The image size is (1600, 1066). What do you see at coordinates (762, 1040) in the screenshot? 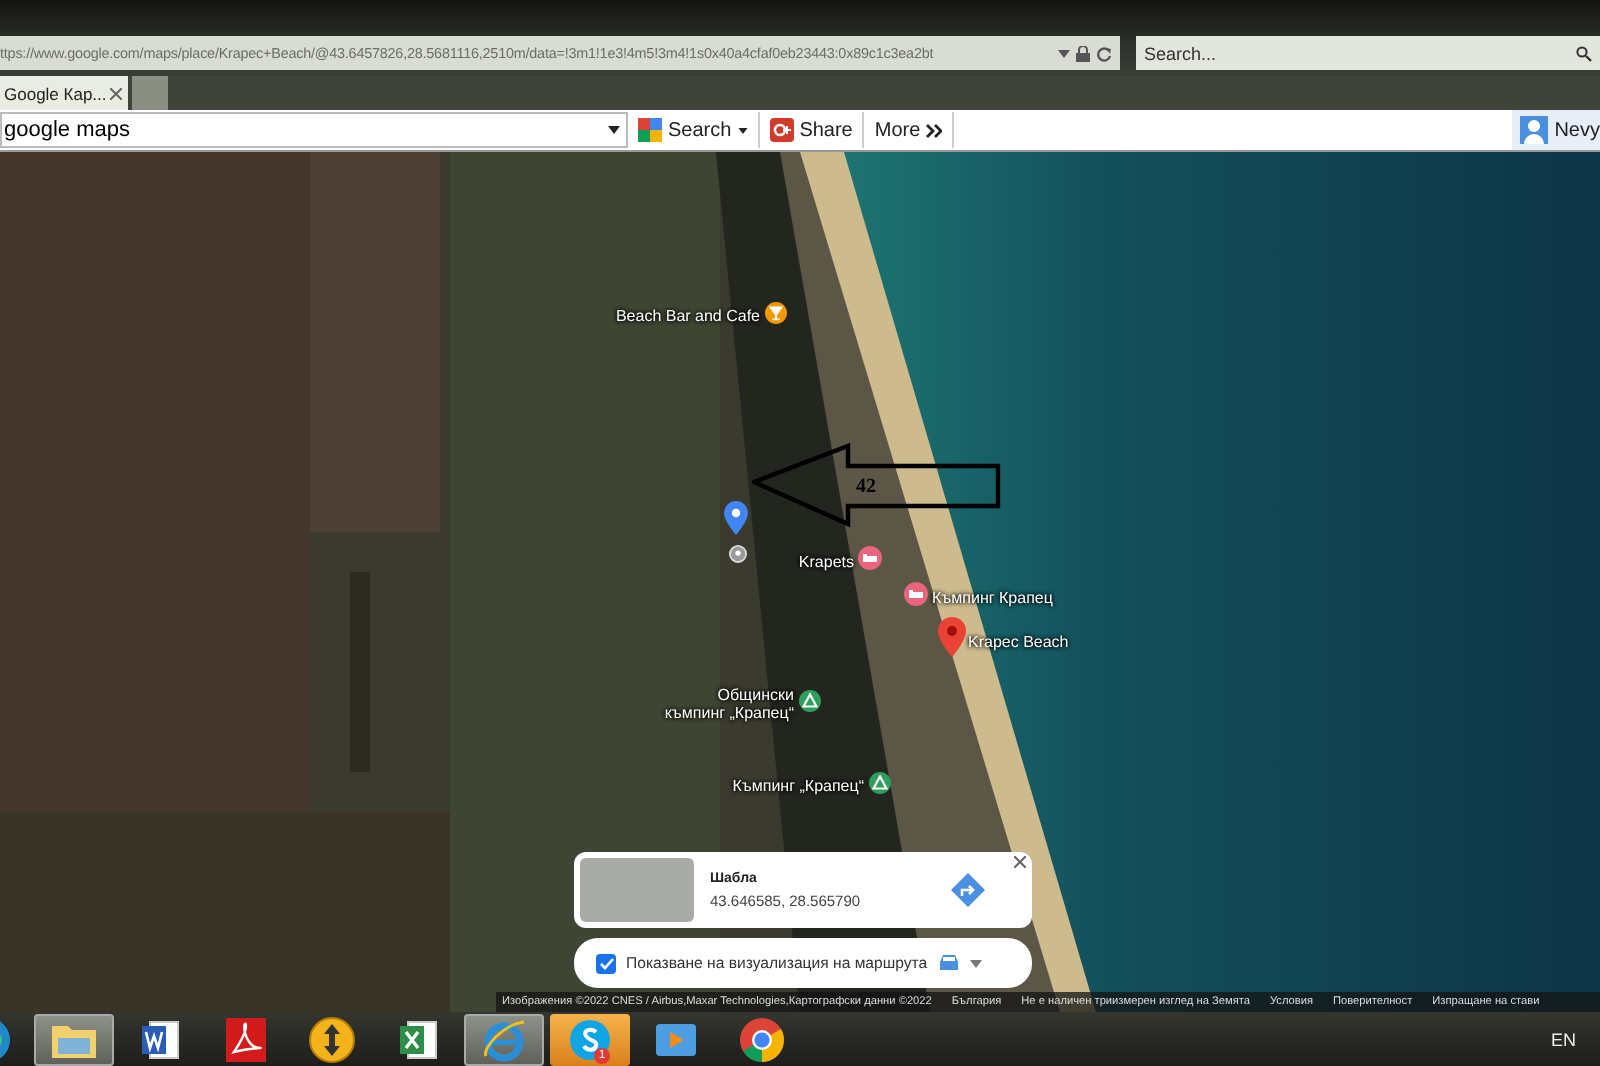
I see `circle-logo-icon` at bounding box center [762, 1040].